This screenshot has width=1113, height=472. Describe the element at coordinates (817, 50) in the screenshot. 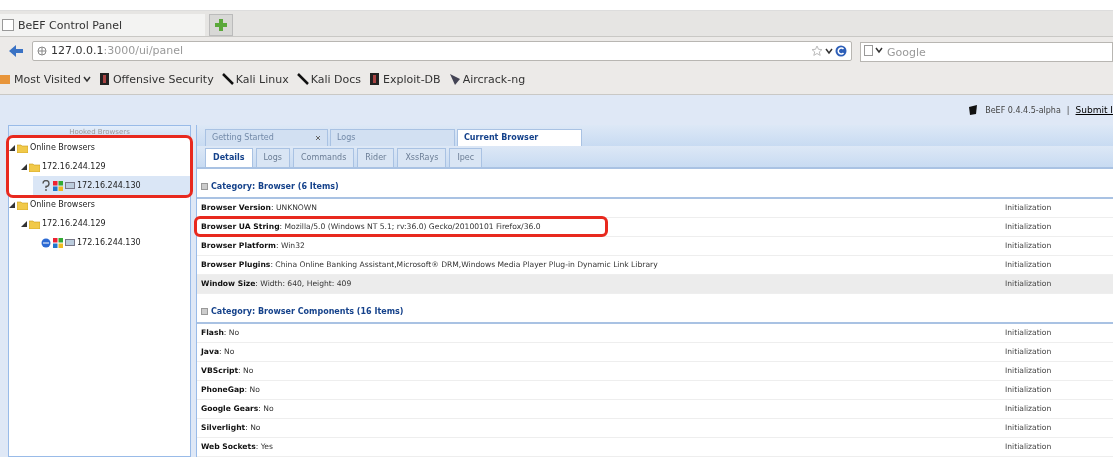

I see `star-icon` at that location.